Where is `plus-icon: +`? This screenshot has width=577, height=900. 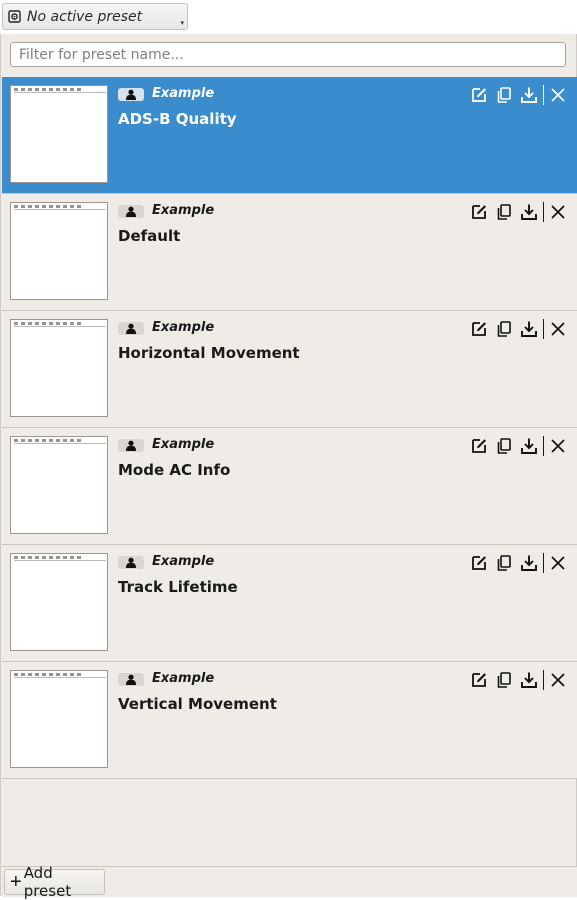 plus-icon: + is located at coordinates (16, 882).